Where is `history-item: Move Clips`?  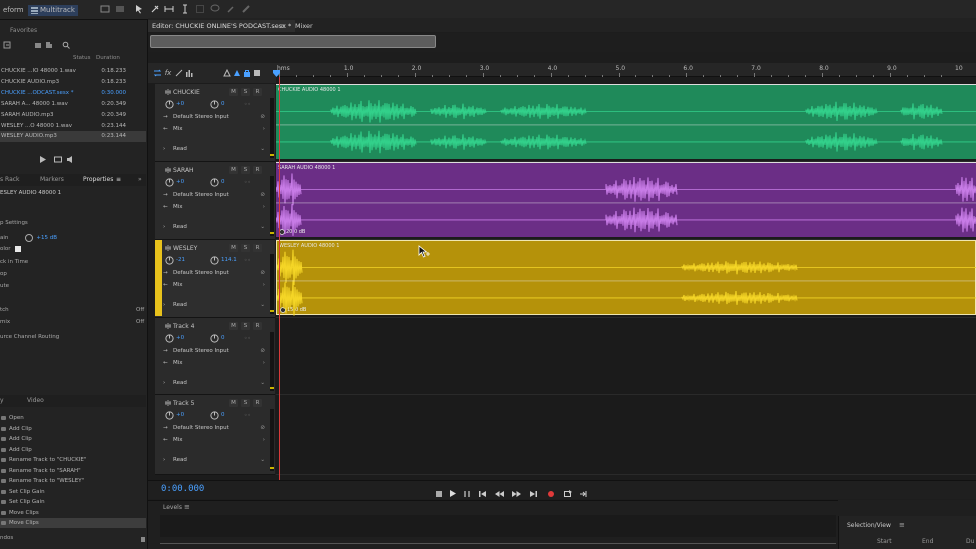 history-item: Move Clips is located at coordinates (73, 513).